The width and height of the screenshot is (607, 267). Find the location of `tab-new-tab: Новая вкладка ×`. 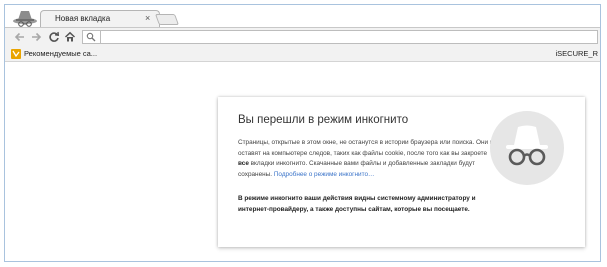

tab-new-tab: Новая вкладка × is located at coordinates (100, 19).